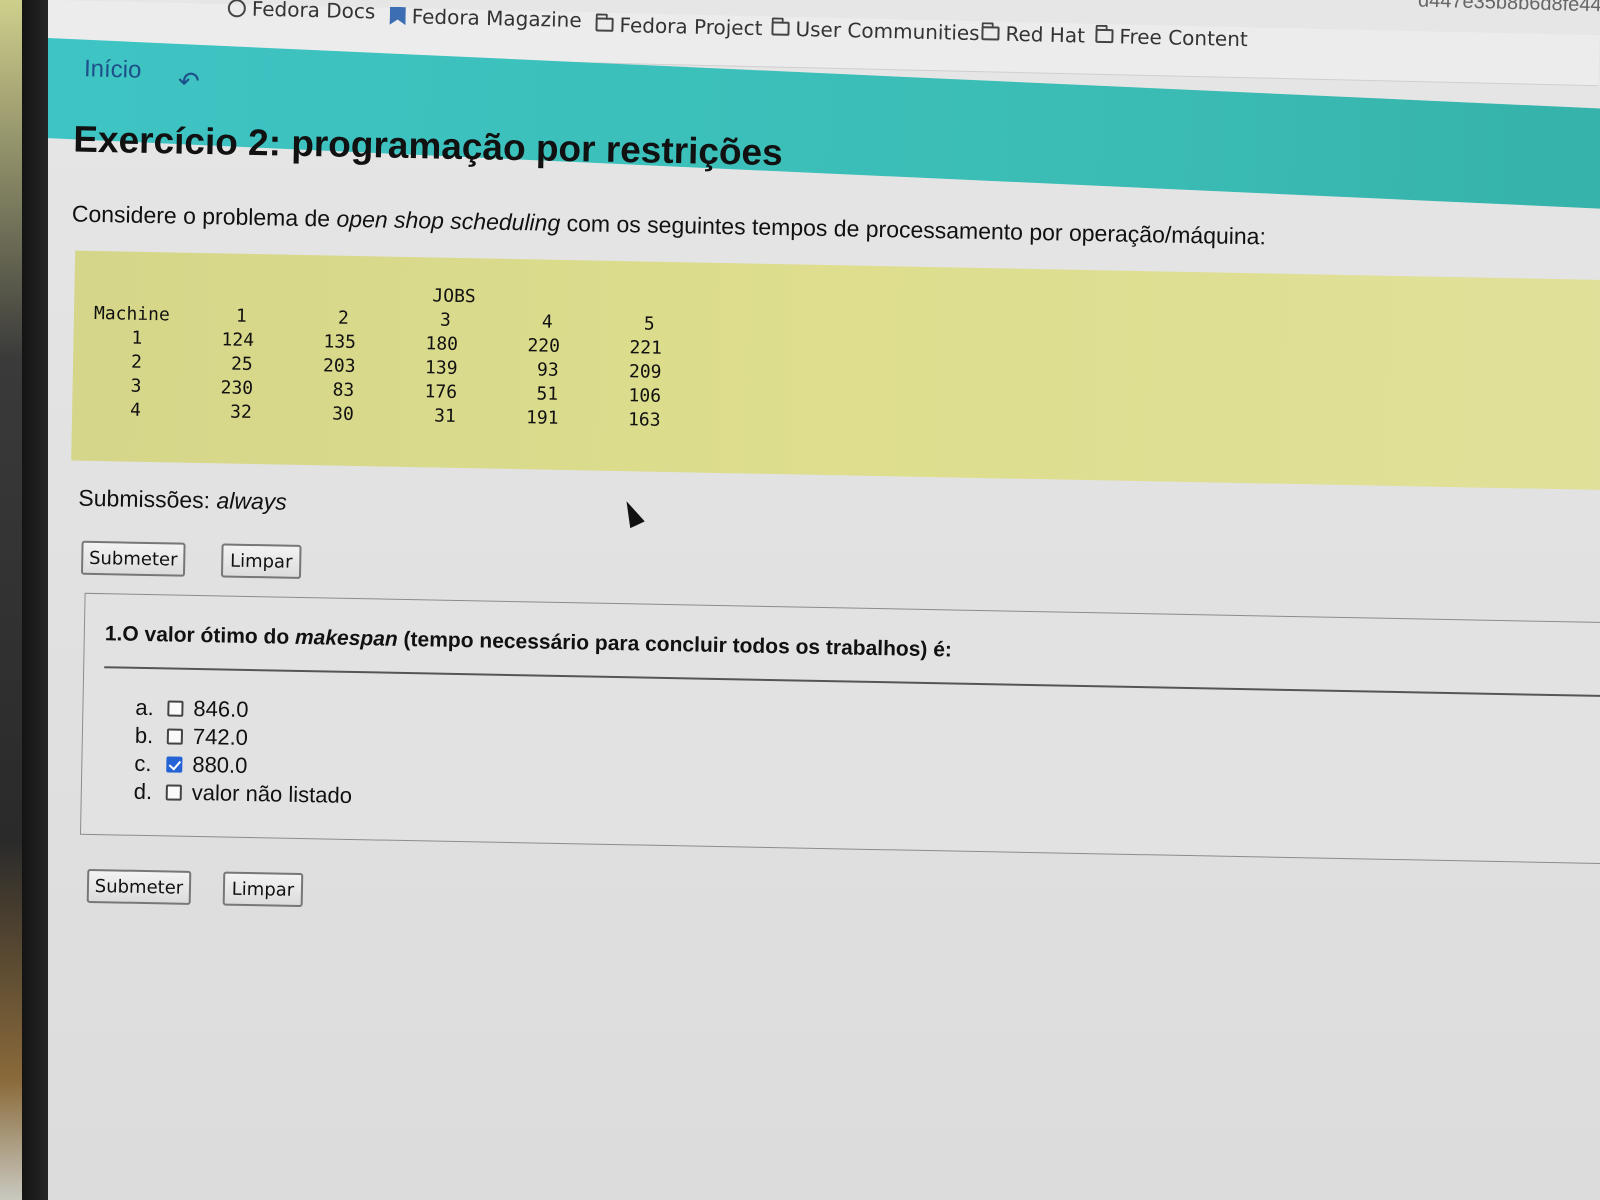 Image resolution: width=1600 pixels, height=1200 pixels. Describe the element at coordinates (542, 418) in the screenshot. I see `table-cell: 191` at that location.